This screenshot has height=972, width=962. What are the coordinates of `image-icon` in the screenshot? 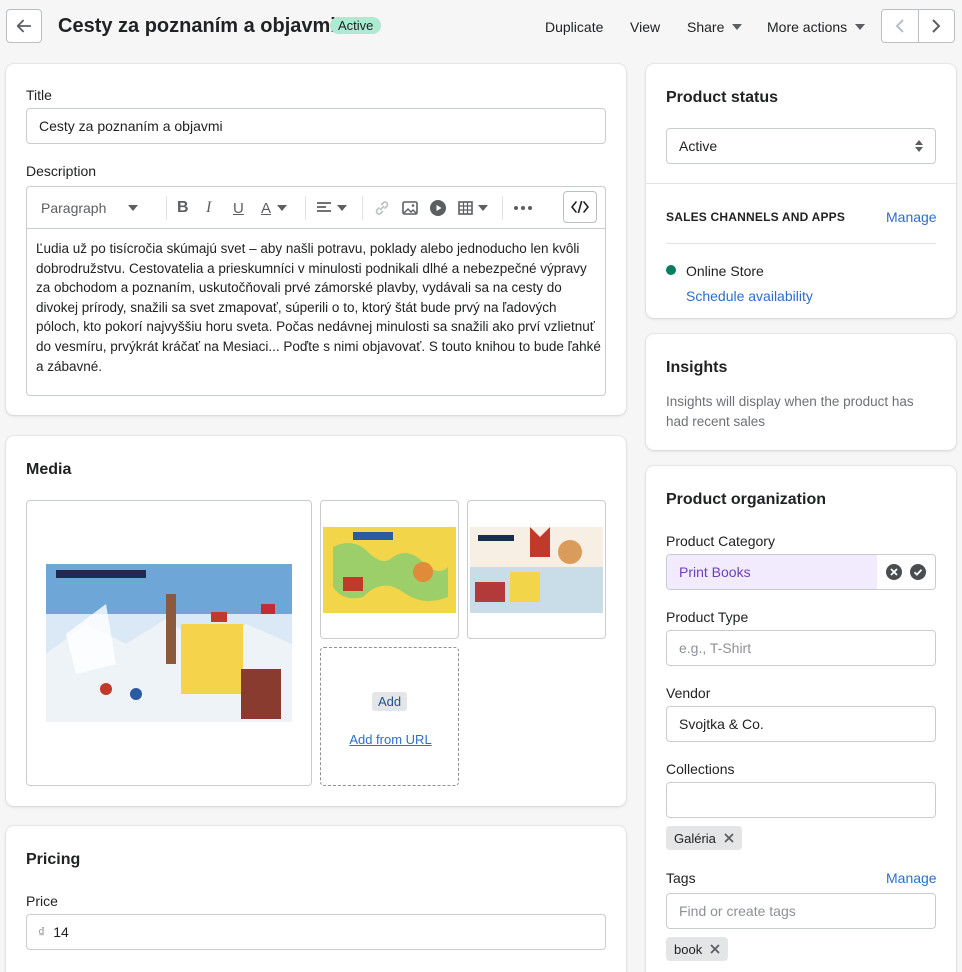 It's located at (410, 208).